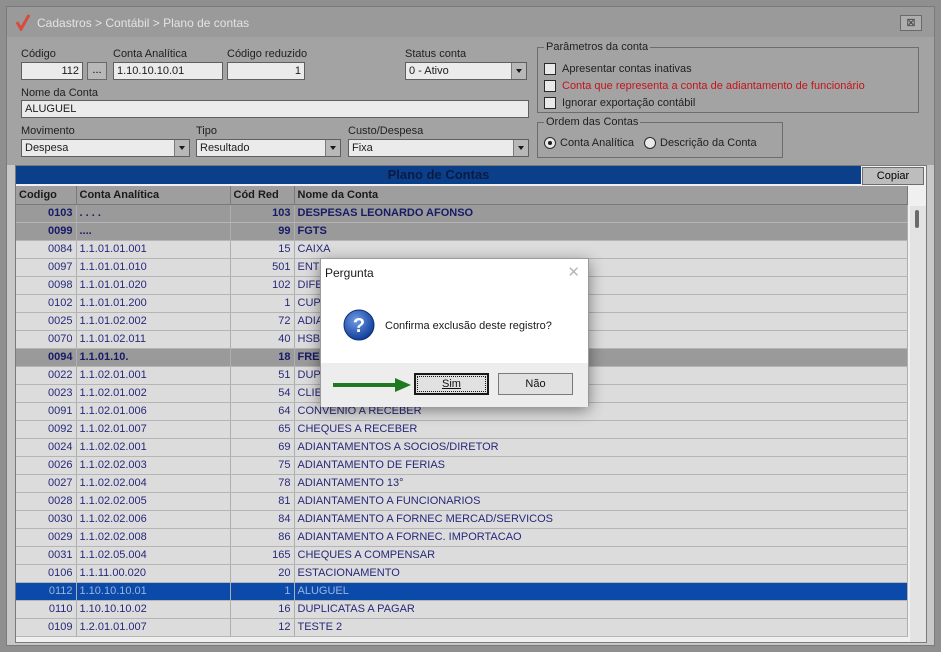 The width and height of the screenshot is (941, 652). What do you see at coordinates (438, 148) in the screenshot?
I see `custo-select: Fixa` at bounding box center [438, 148].